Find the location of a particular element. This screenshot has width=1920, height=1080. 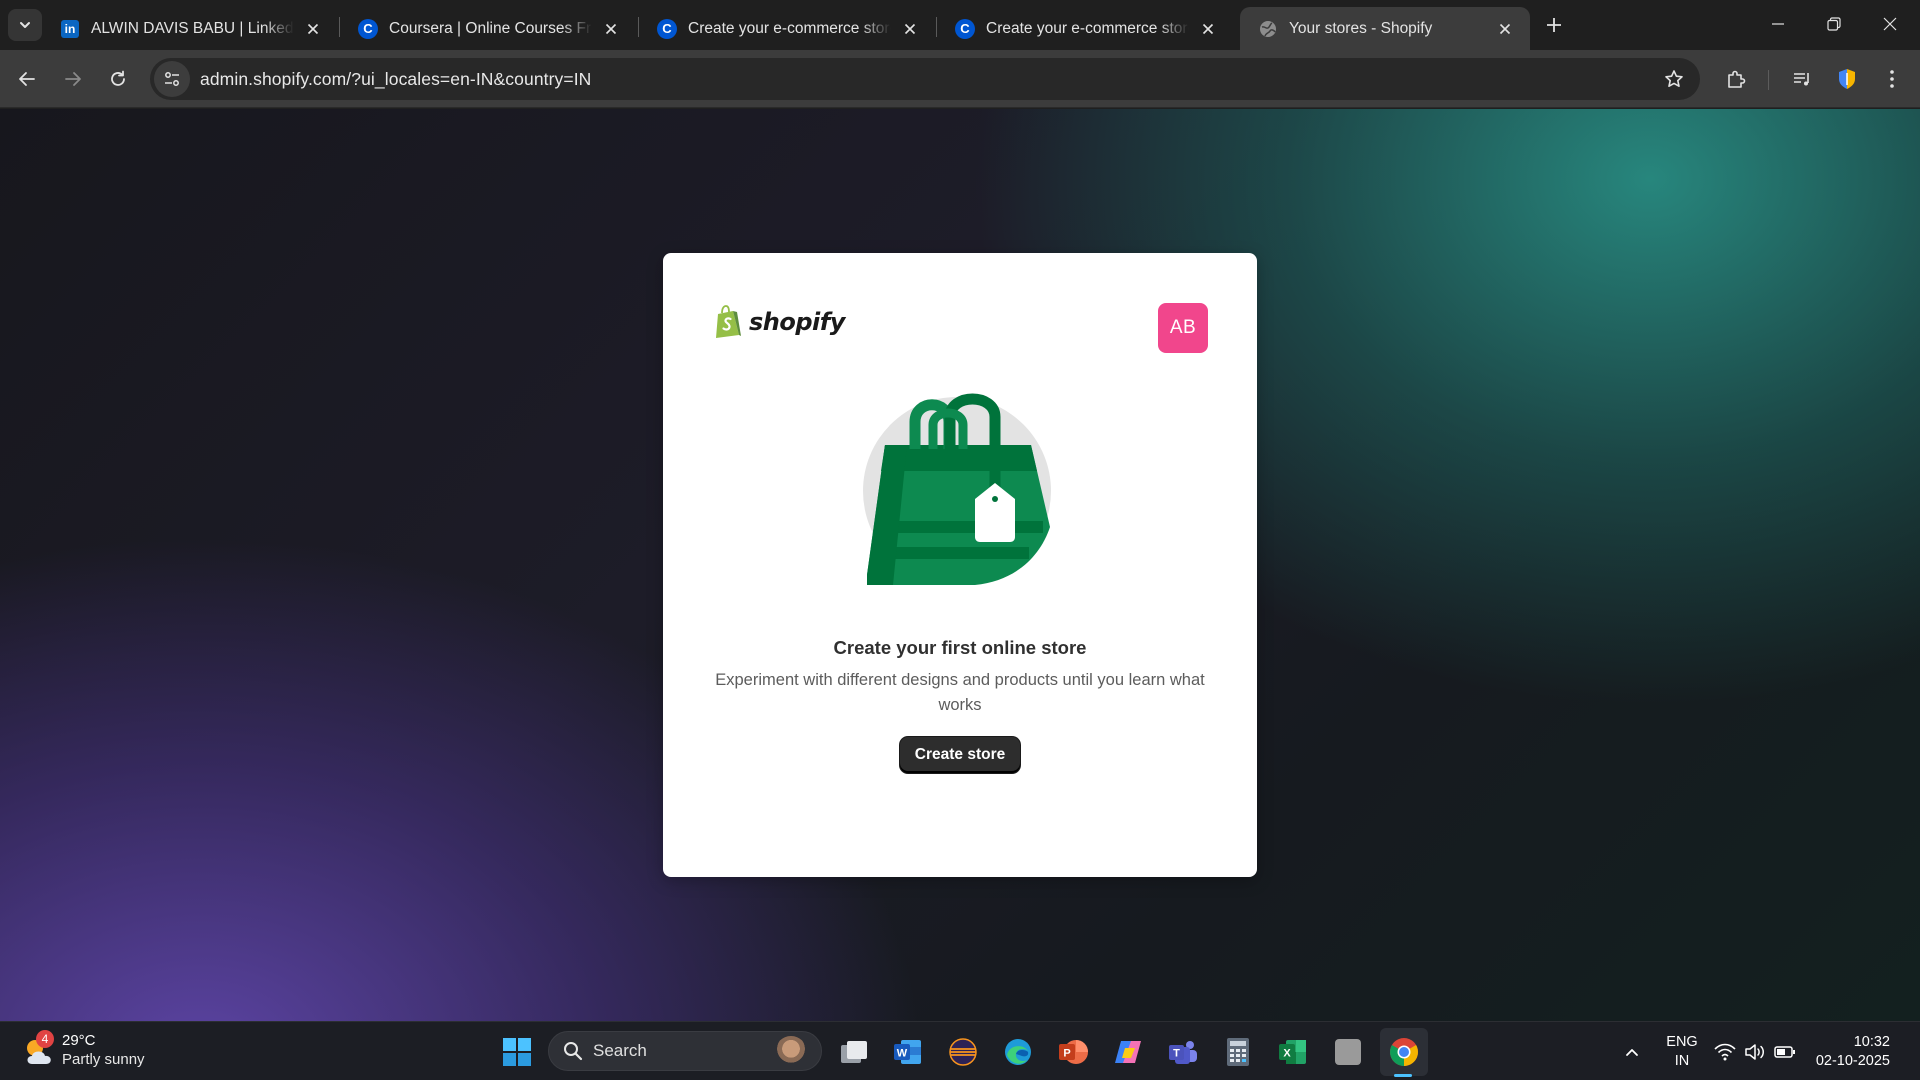

powerpoint-icon: P is located at coordinates (1073, 1052).